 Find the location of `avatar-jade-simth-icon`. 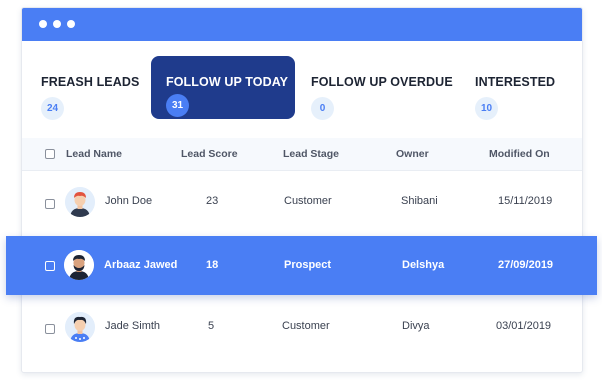

avatar-jade-simth-icon is located at coordinates (80, 327).